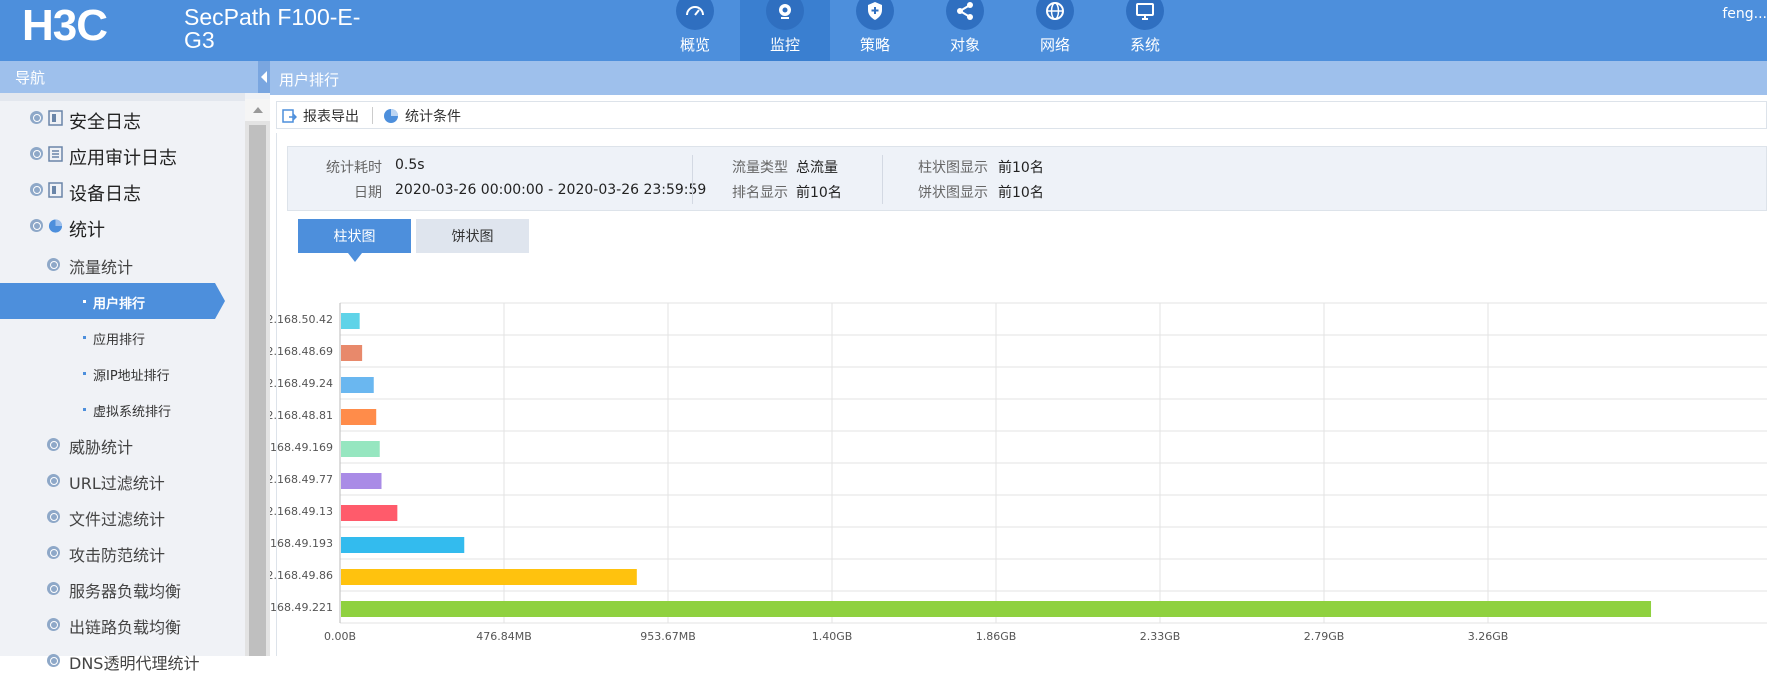  I want to click on sidebar-item-vsys-ranking: 虚拟系统排行, so click(122, 409).